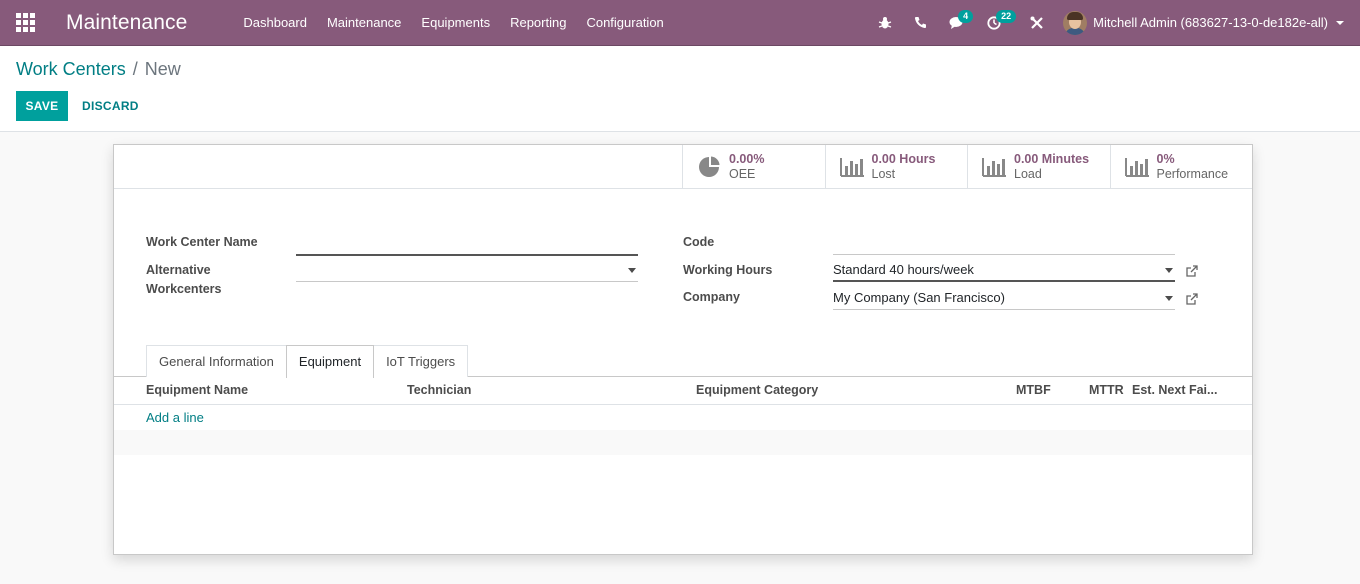 Image resolution: width=1360 pixels, height=584 pixels. I want to click on stat-value: 0.00 Minutes, so click(1052, 159).